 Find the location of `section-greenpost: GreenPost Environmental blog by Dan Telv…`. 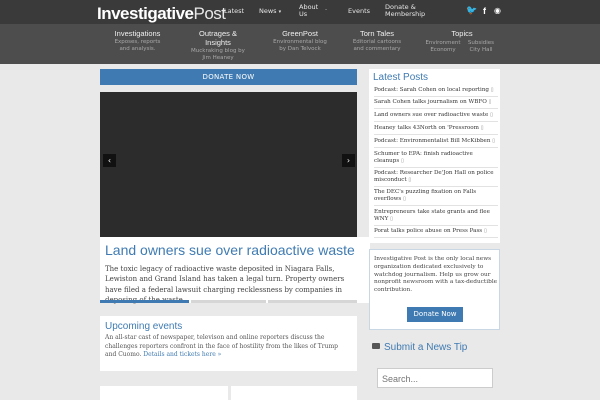

section-greenpost: GreenPost Environmental blog by Dan Telv… is located at coordinates (300, 40).